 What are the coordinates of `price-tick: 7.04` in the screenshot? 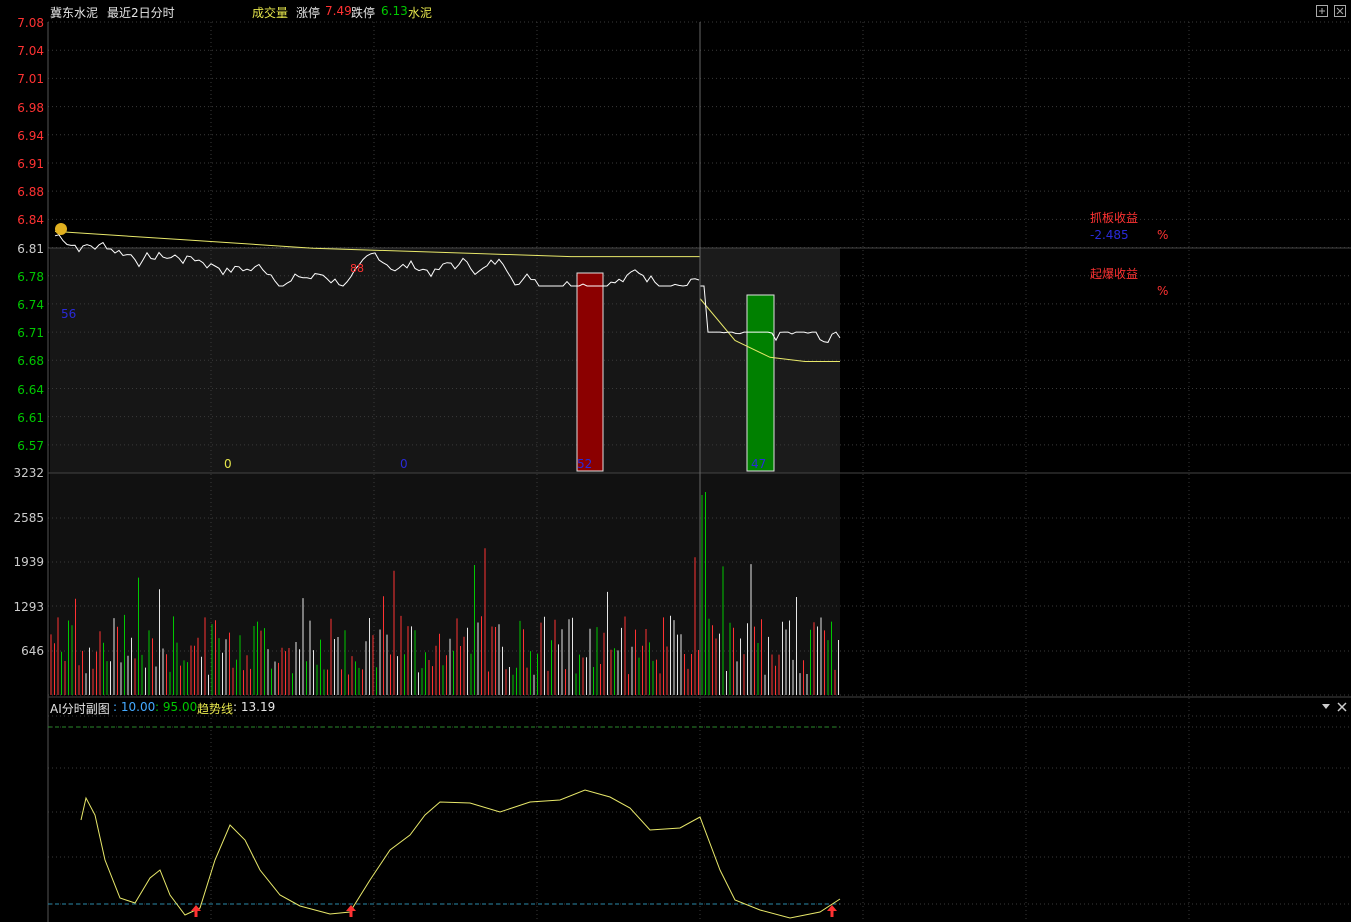 It's located at (30, 51).